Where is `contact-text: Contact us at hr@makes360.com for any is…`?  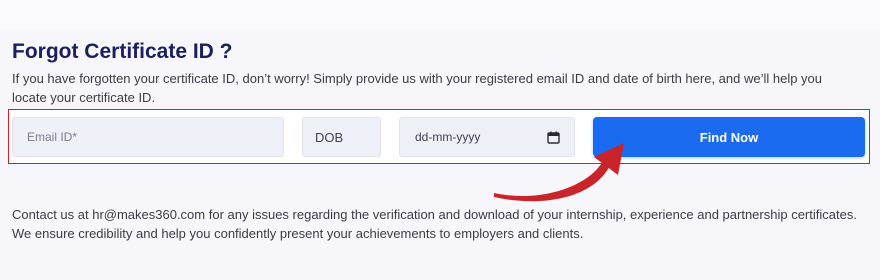 contact-text: Contact us at hr@makes360.com for any is… is located at coordinates (434, 224).